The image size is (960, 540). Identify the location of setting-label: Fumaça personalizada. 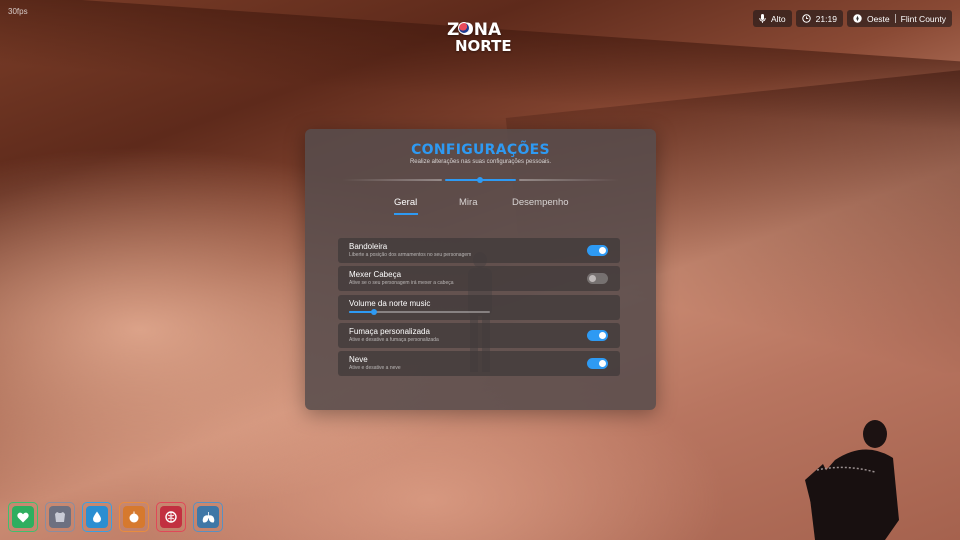
(389, 331).